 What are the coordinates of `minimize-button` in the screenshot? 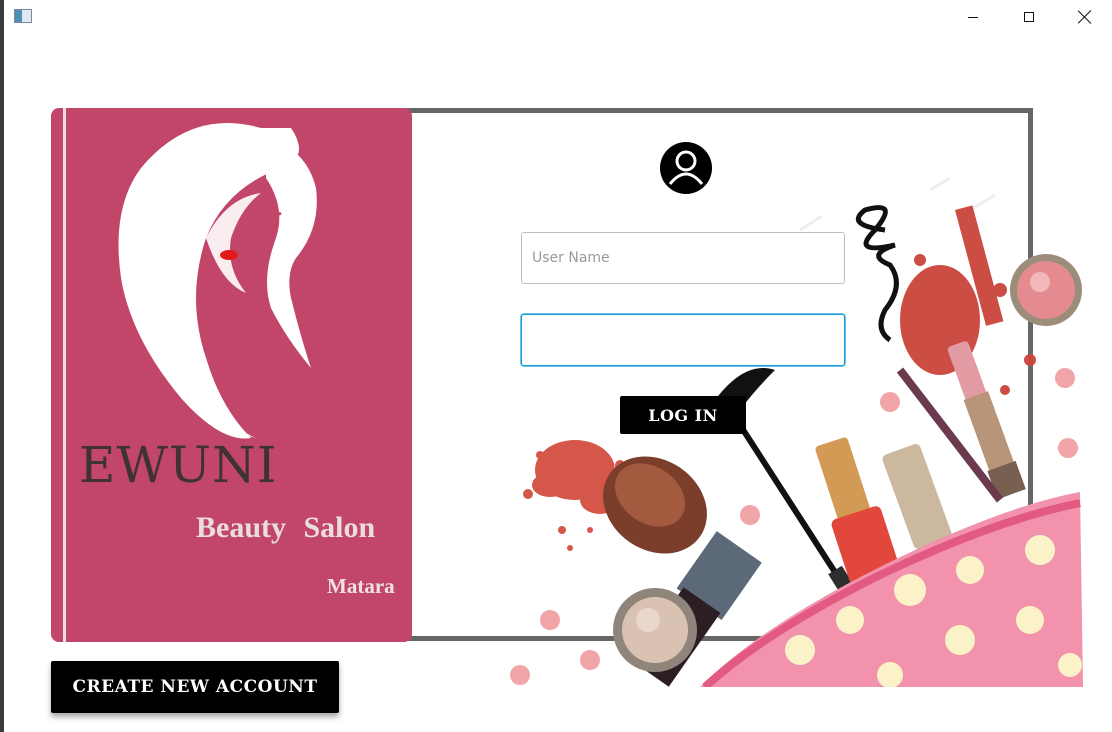 It's located at (973, 17).